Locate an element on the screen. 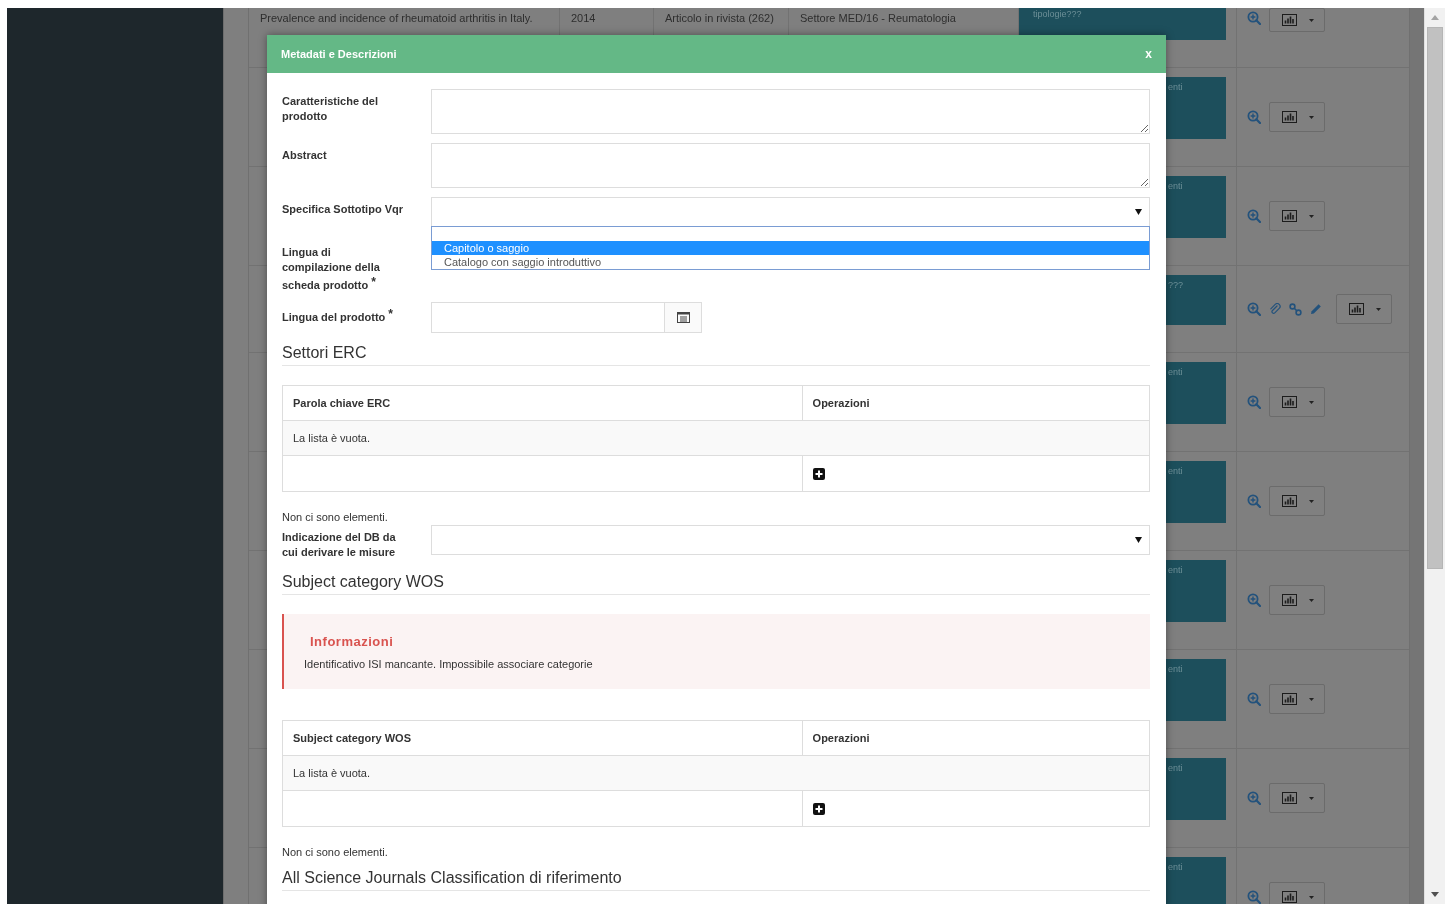 The height and width of the screenshot is (904, 1455). field-label: Indicazione del DB da cui derivare le misure is located at coordinates (339, 545).